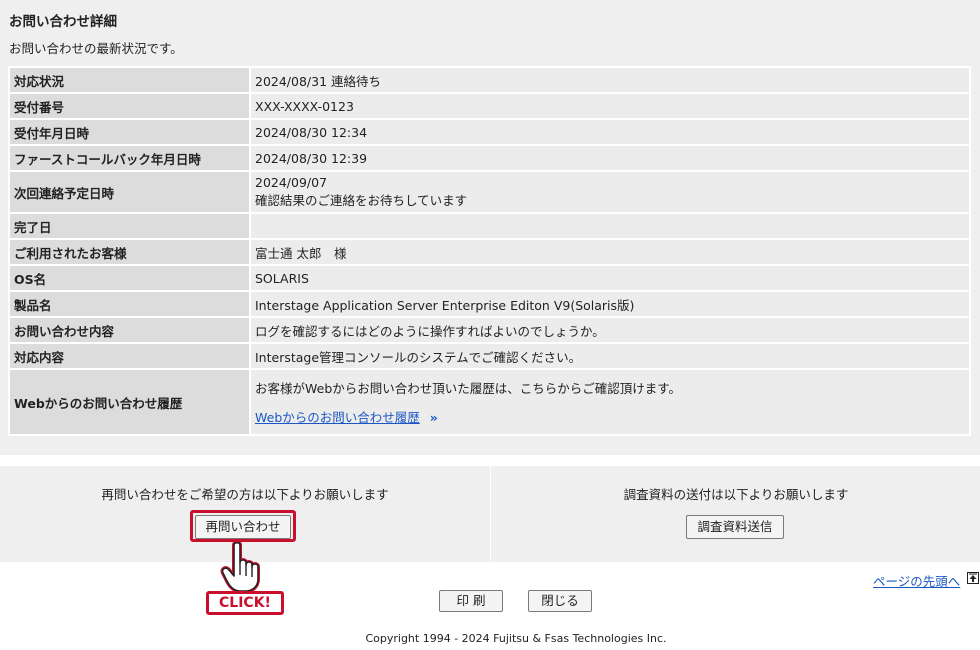 This screenshot has height=650, width=980. What do you see at coordinates (471, 601) in the screenshot?
I see `print-button: 印 刷` at bounding box center [471, 601].